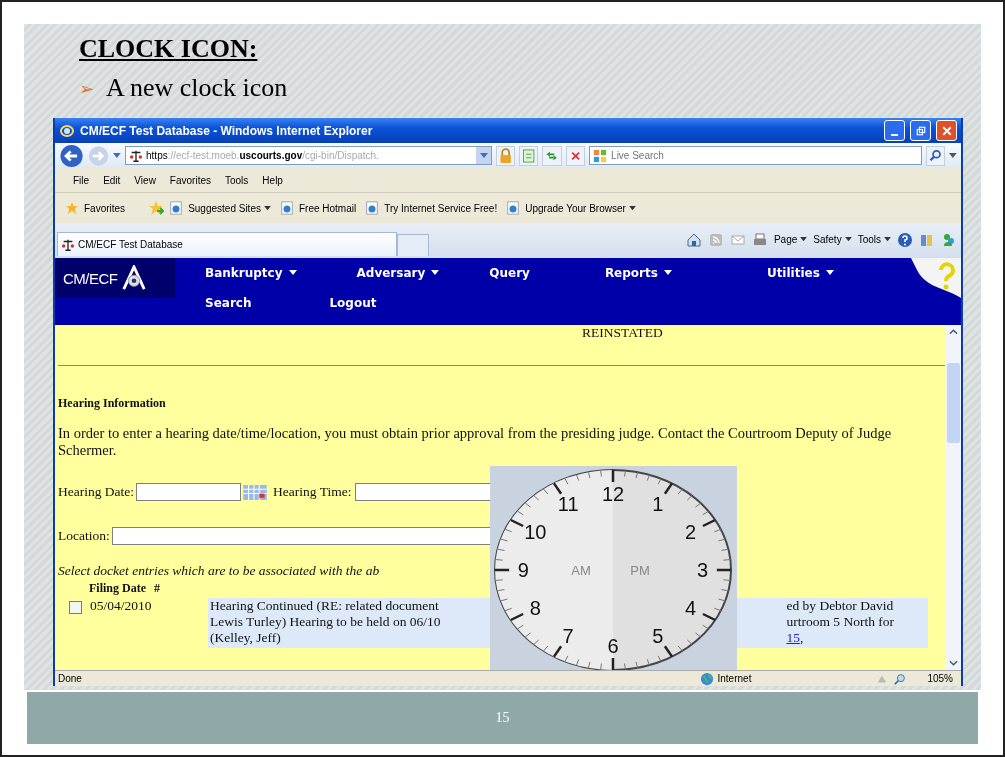 The width and height of the screenshot is (1005, 757). I want to click on nav-menu-item: Query, so click(509, 273).